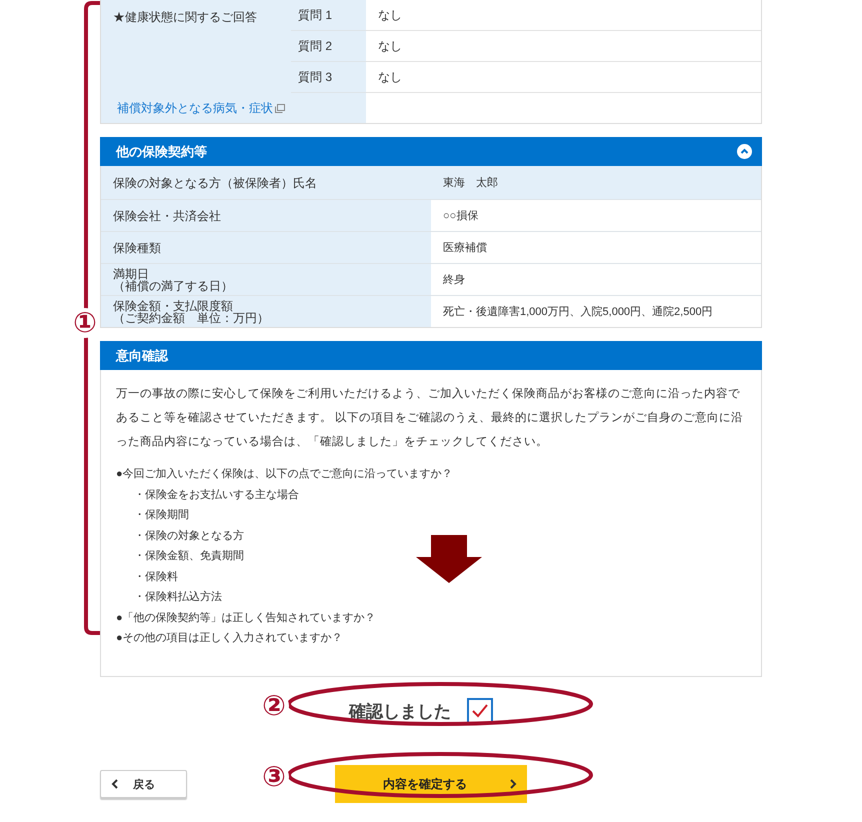  I want to click on checklist-item: ●今回ご加入いただく保険は、以下の点でご意向に沿っていますか？, so click(285, 474).